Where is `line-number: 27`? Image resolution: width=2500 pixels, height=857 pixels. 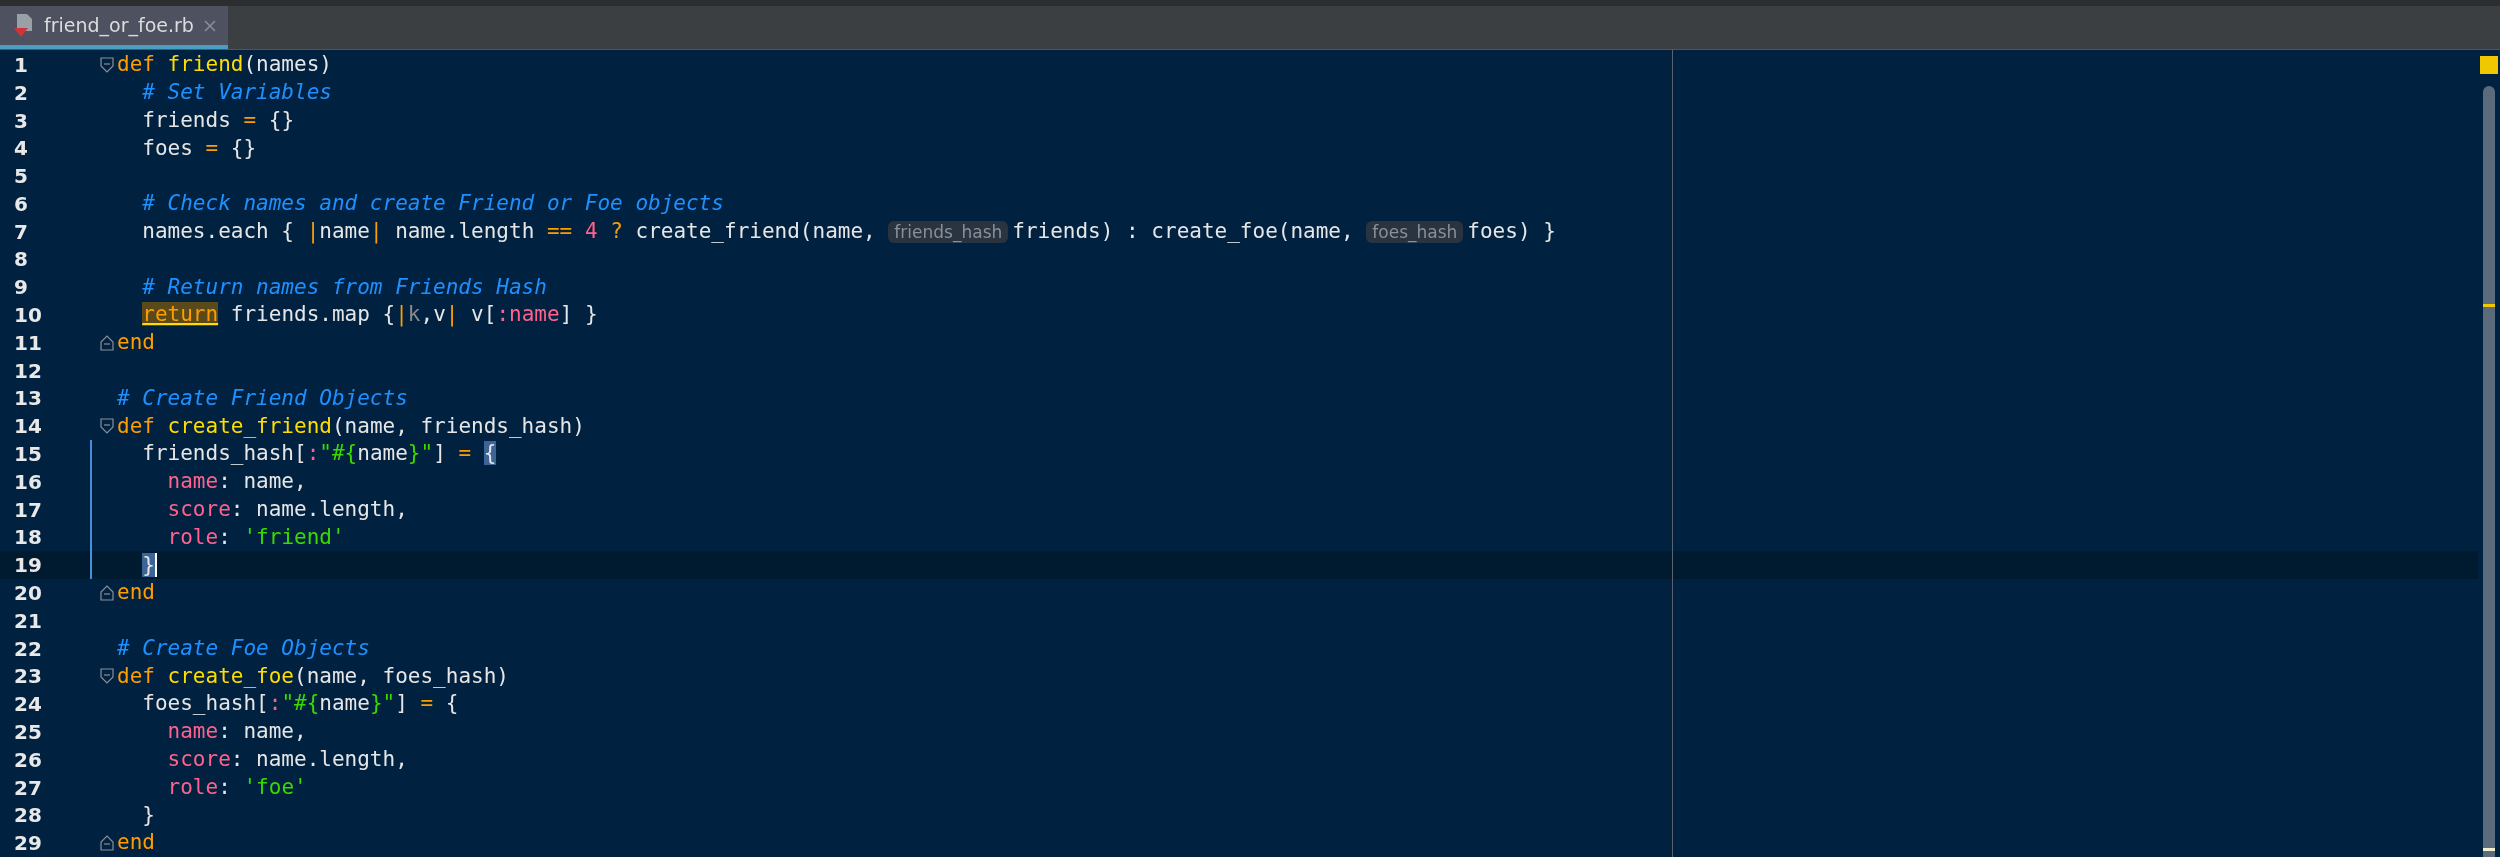 line-number: 27 is located at coordinates (28, 788).